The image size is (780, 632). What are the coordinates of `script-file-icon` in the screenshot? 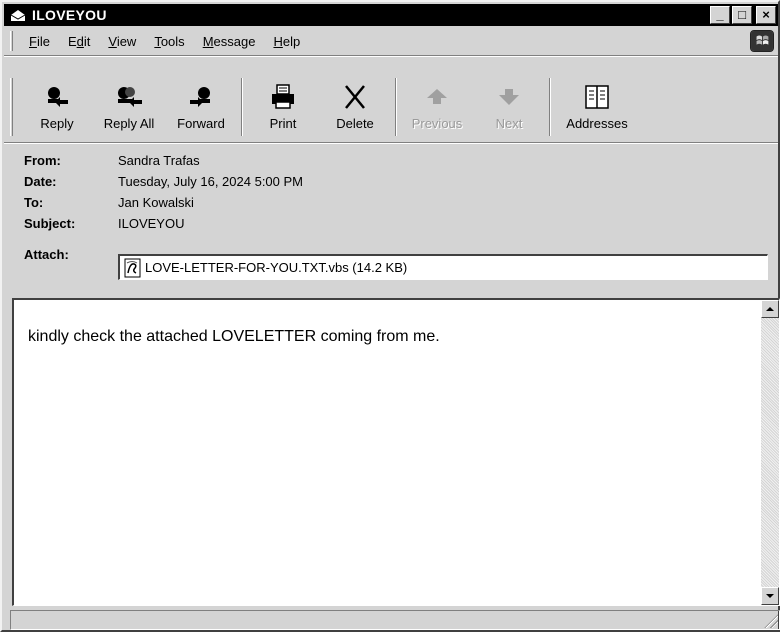 It's located at (132, 267).